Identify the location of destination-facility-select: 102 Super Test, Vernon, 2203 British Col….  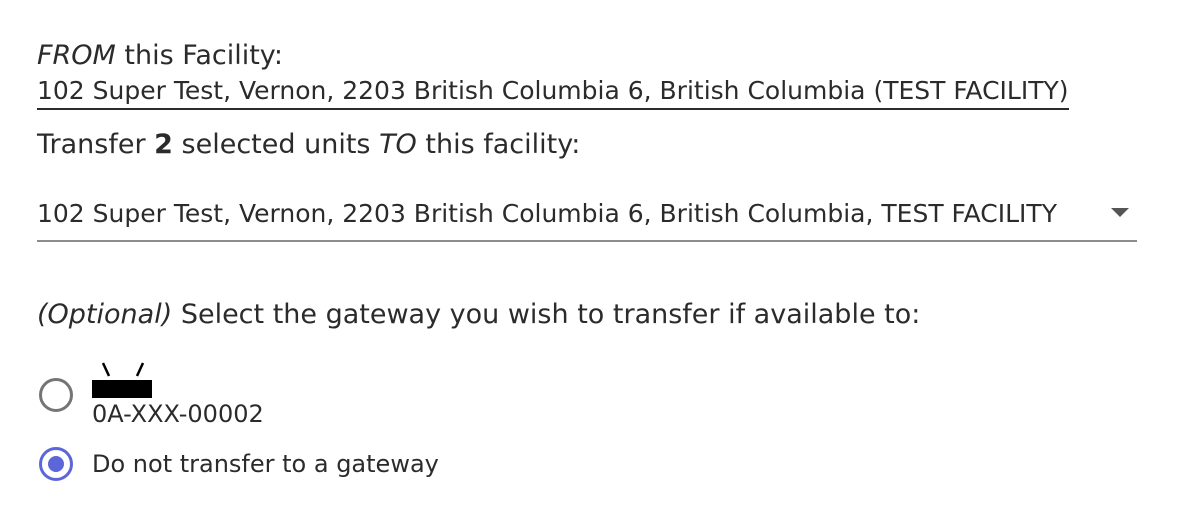
(587, 218).